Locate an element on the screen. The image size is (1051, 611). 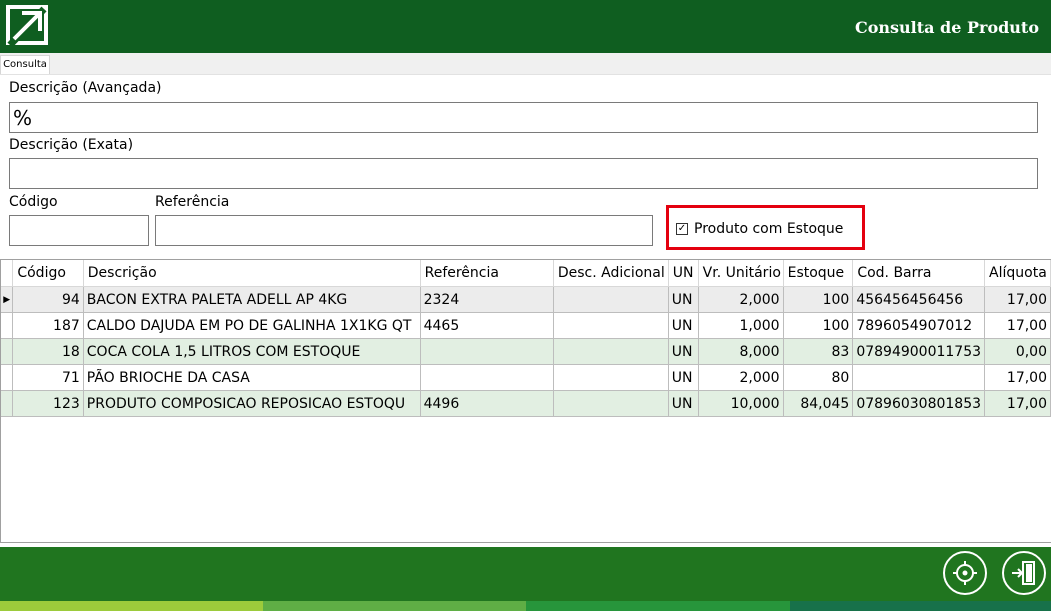
cell: 187 is located at coordinates (48, 325).